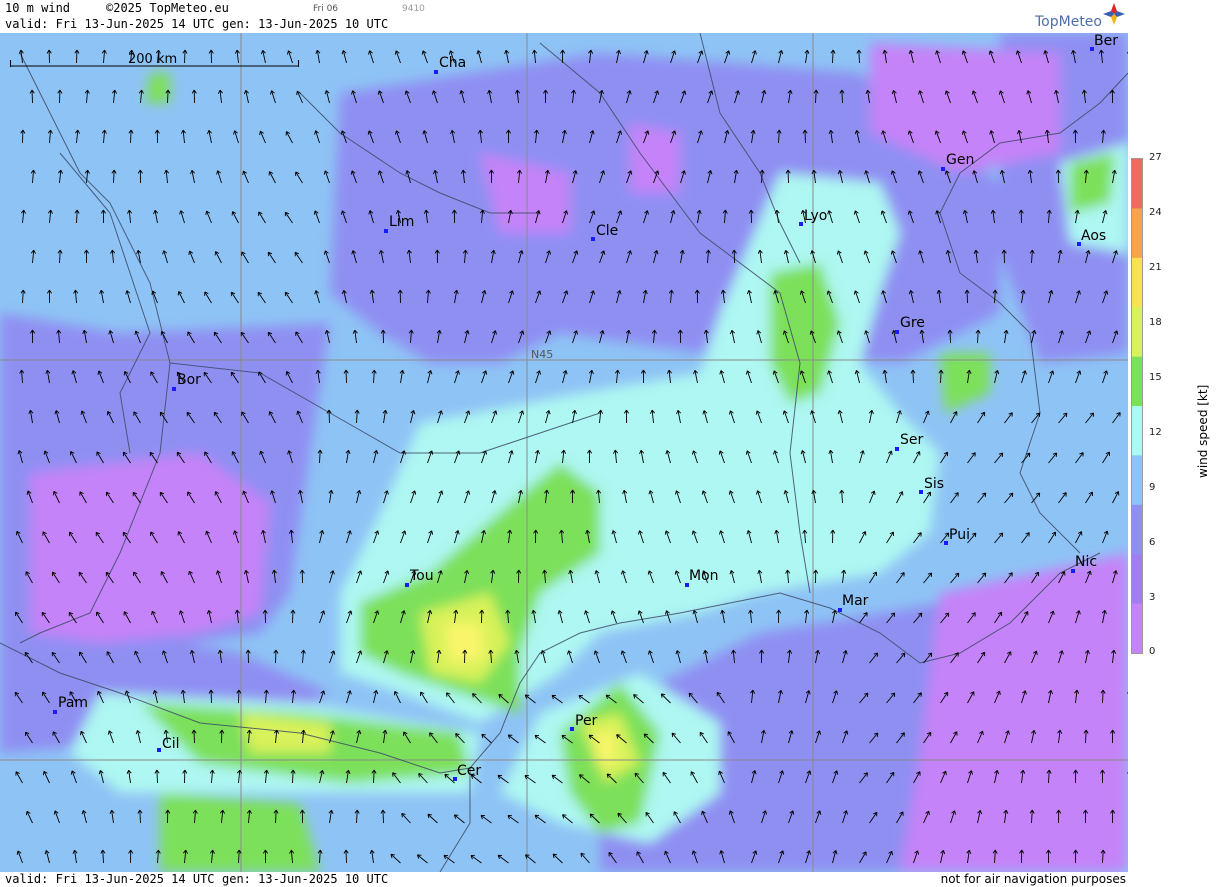 The image size is (1219, 887). What do you see at coordinates (110, 879) in the screenshot?
I see `footer-valid: valid: Fri 13-Jun-2025 14 UTC` at bounding box center [110, 879].